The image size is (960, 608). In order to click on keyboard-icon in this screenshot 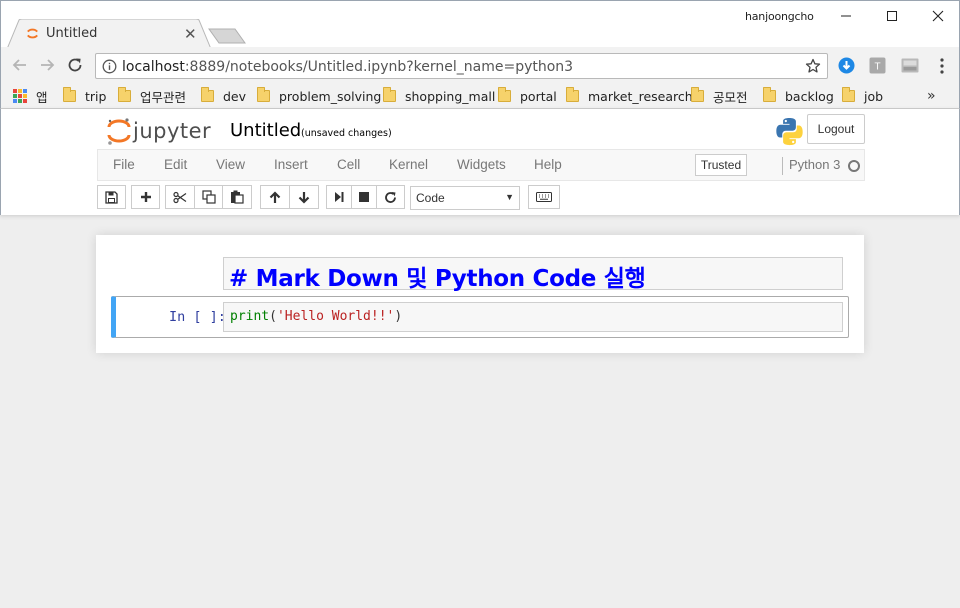, I will do `click(544, 197)`.